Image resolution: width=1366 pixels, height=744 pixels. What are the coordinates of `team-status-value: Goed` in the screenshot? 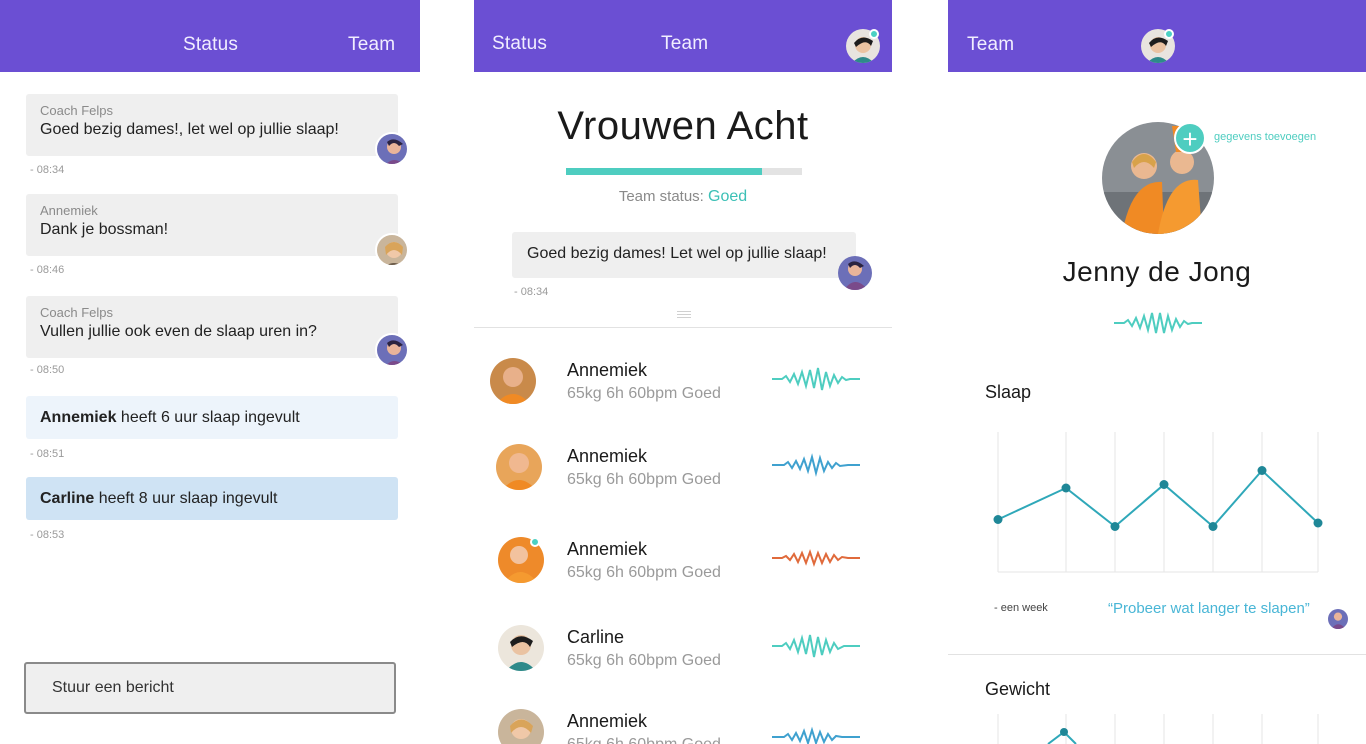 It's located at (728, 196).